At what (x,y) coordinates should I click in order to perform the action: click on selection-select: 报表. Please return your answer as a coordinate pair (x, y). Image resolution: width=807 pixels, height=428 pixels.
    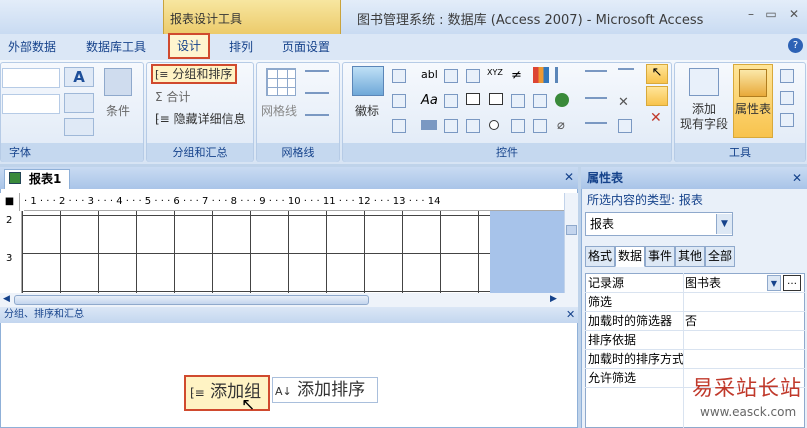
    Looking at the image, I should click on (659, 224).